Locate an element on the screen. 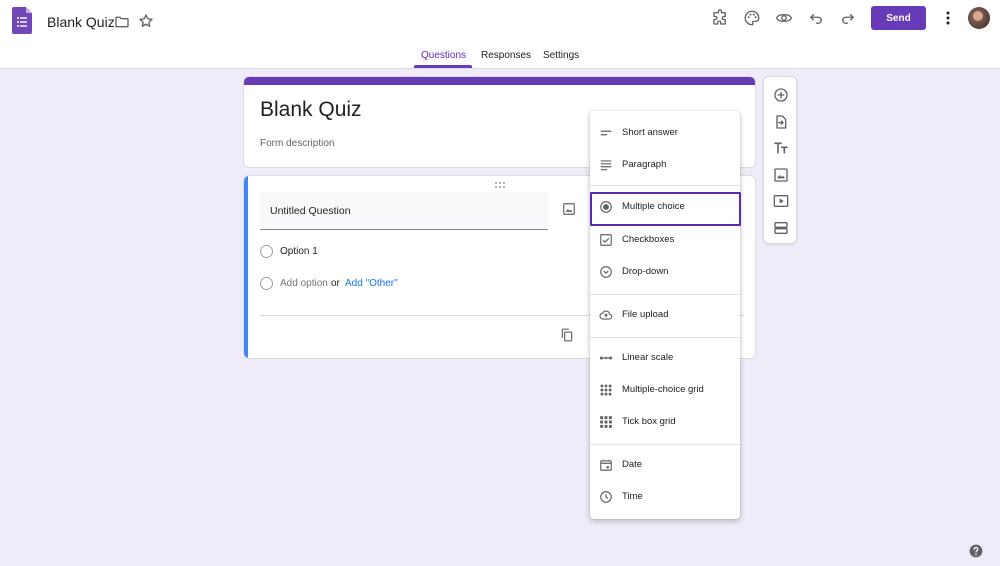 The image size is (1000, 566). active-card-indicator is located at coordinates (246, 267).